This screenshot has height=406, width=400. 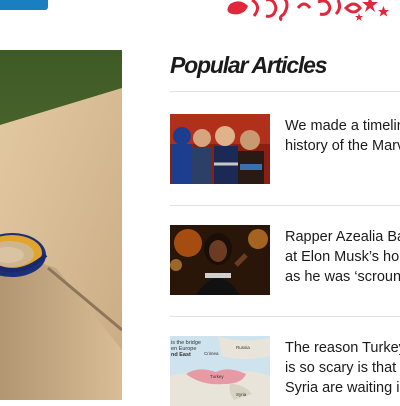 I want to click on brand-logo-icon, so click(x=309, y=12).